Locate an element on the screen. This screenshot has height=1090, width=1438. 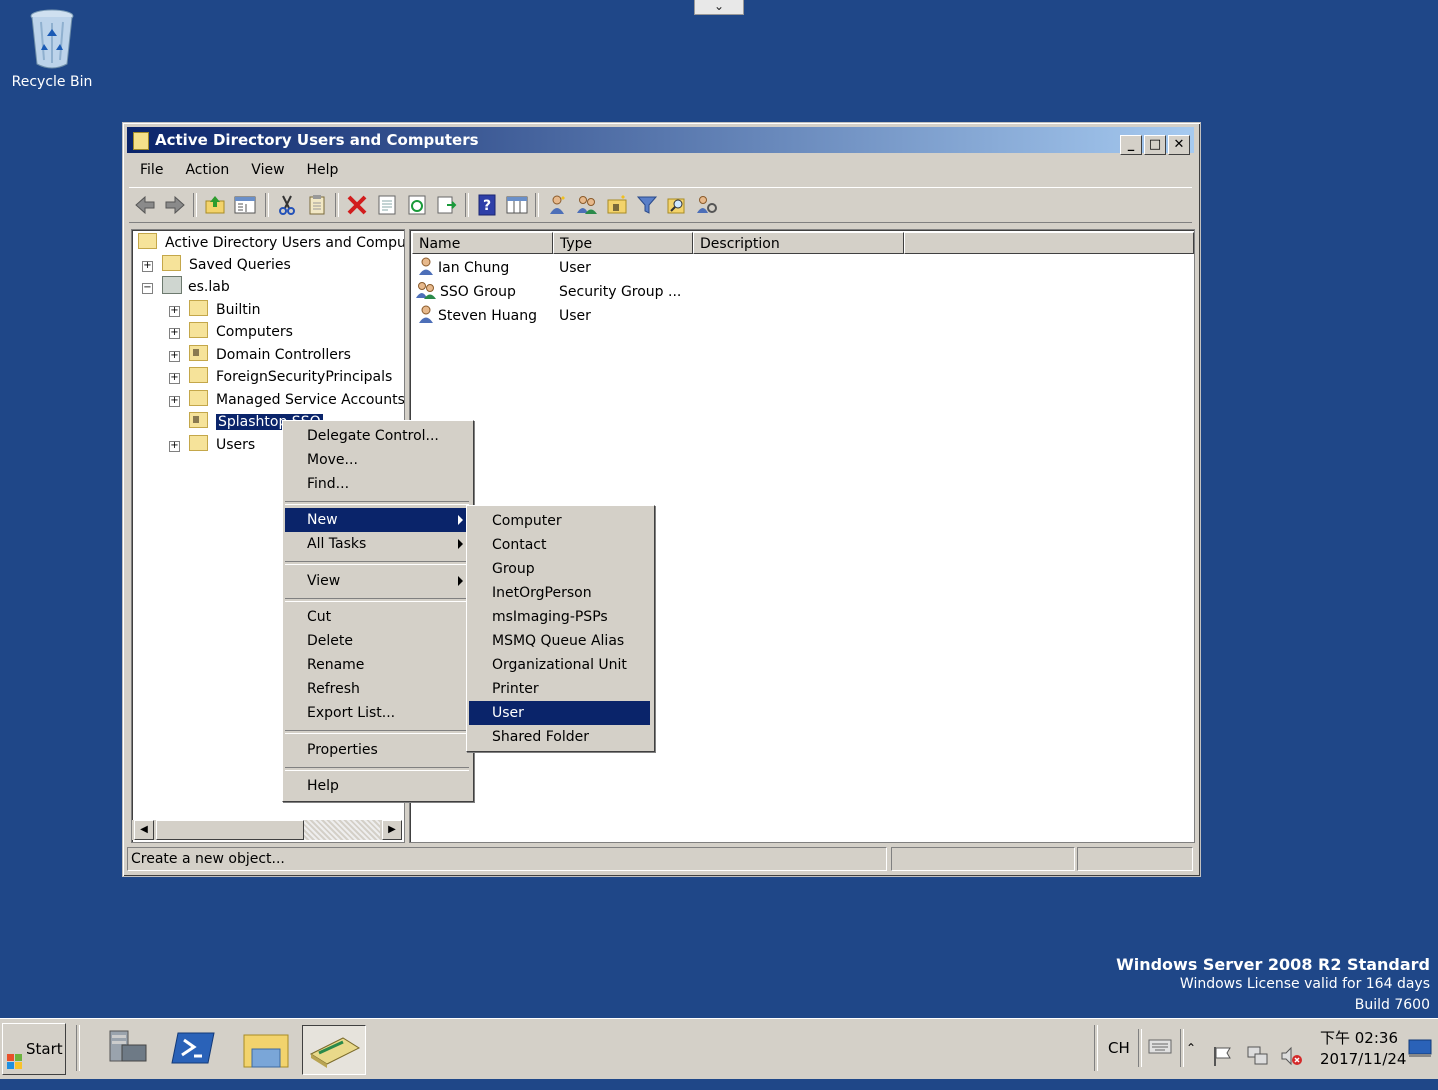
expand-saved-queries: + is located at coordinates (147, 266).